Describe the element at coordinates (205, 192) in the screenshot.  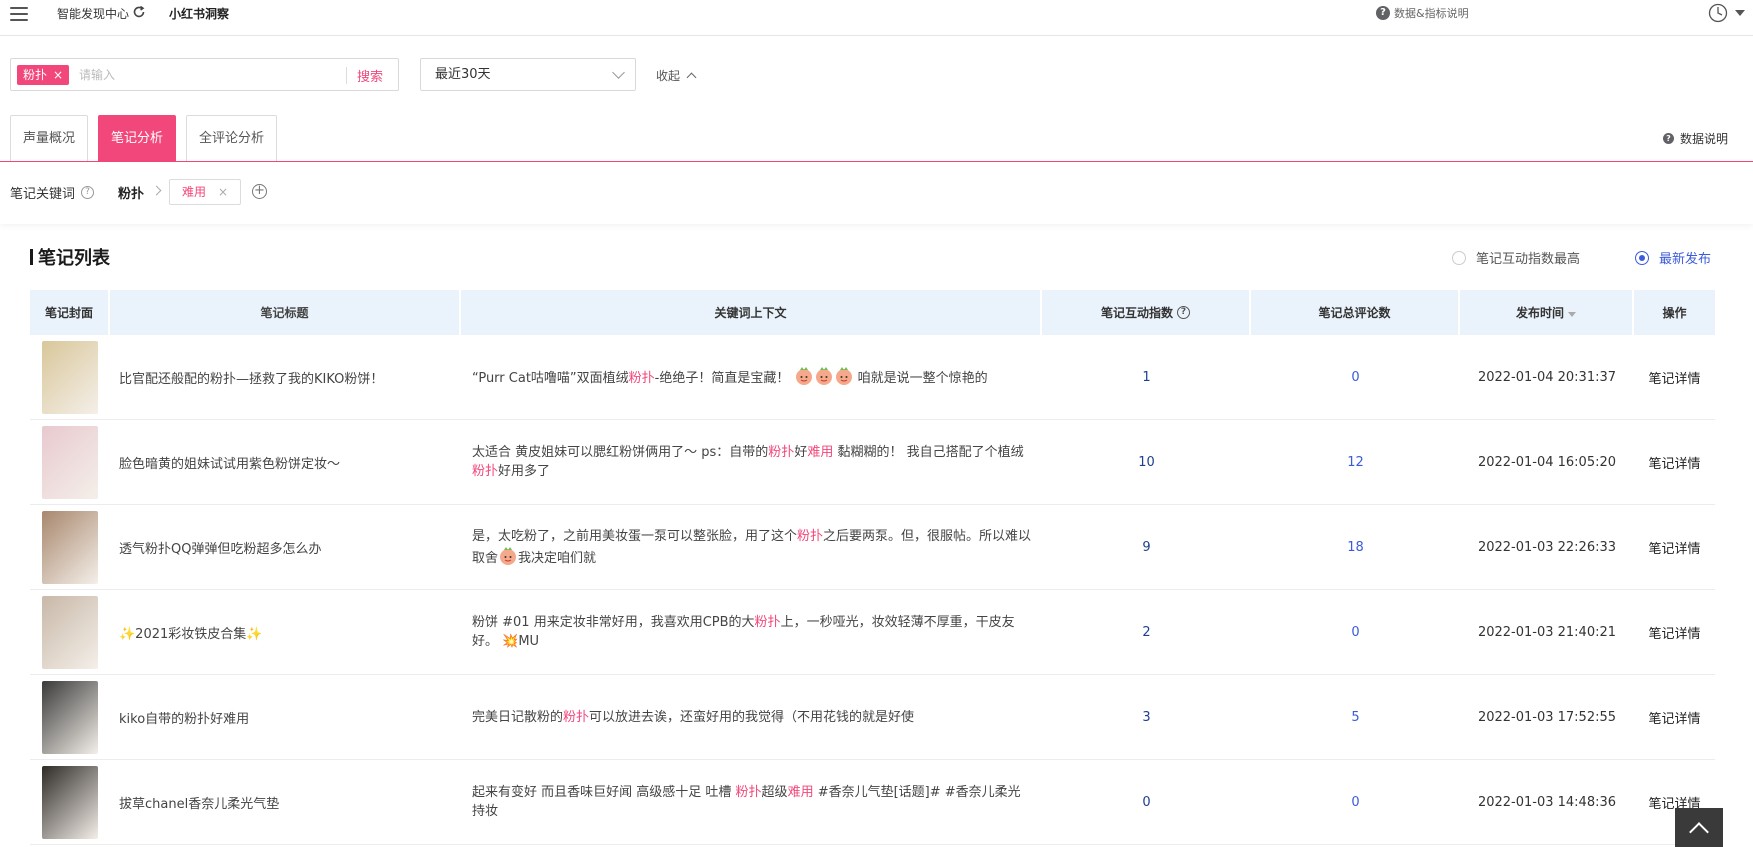
I see `keyword-chip: 难用 ×` at that location.